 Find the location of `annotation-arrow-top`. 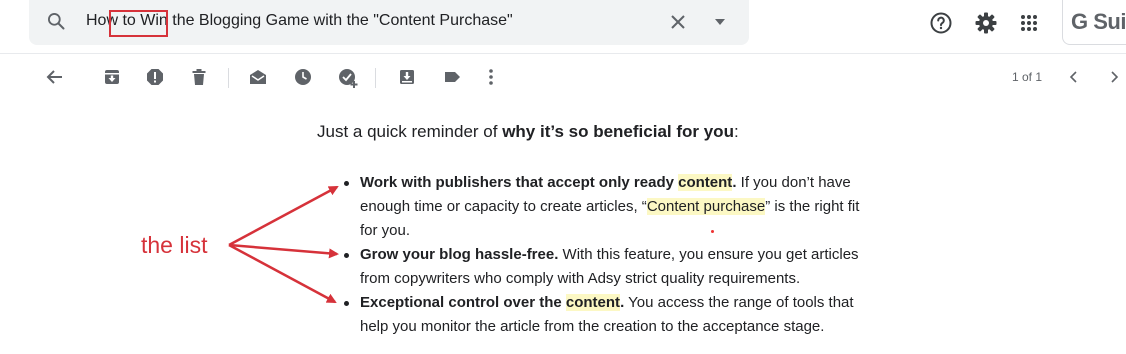

annotation-arrow-top is located at coordinates (283, 216).